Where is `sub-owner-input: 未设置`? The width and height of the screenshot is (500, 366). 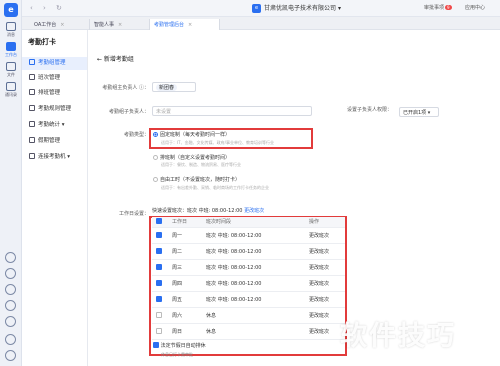
sub-owner-input: 未设置 is located at coordinates (232, 111).